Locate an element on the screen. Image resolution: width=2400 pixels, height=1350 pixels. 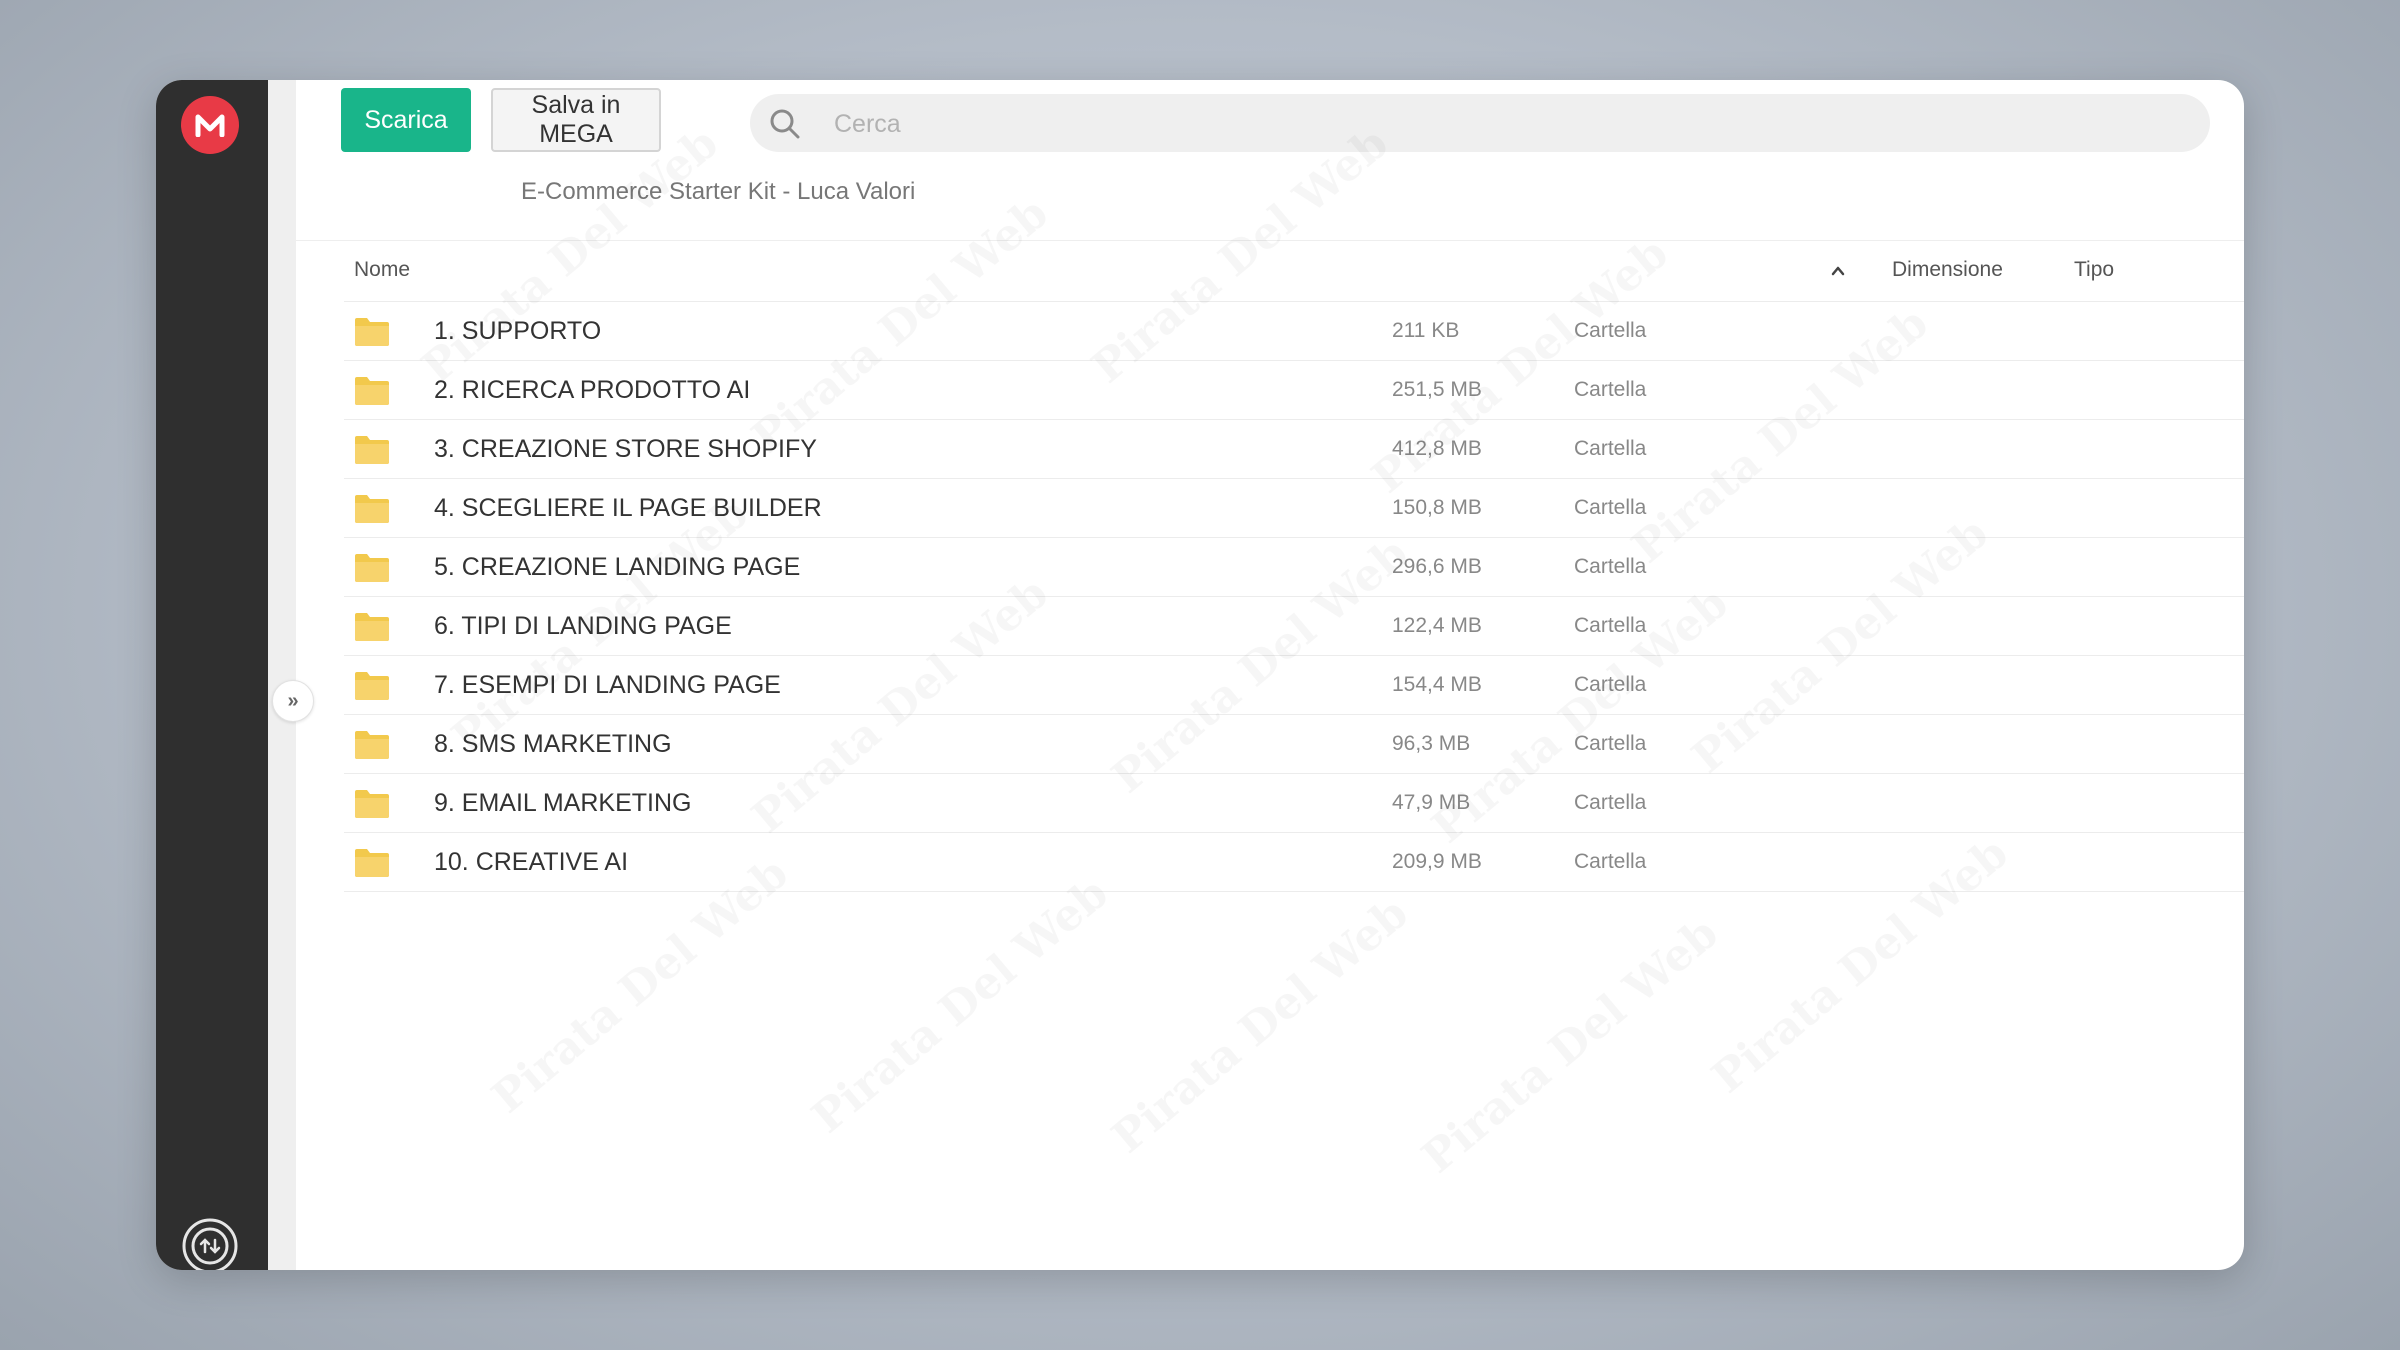
search-input is located at coordinates (1484, 124).